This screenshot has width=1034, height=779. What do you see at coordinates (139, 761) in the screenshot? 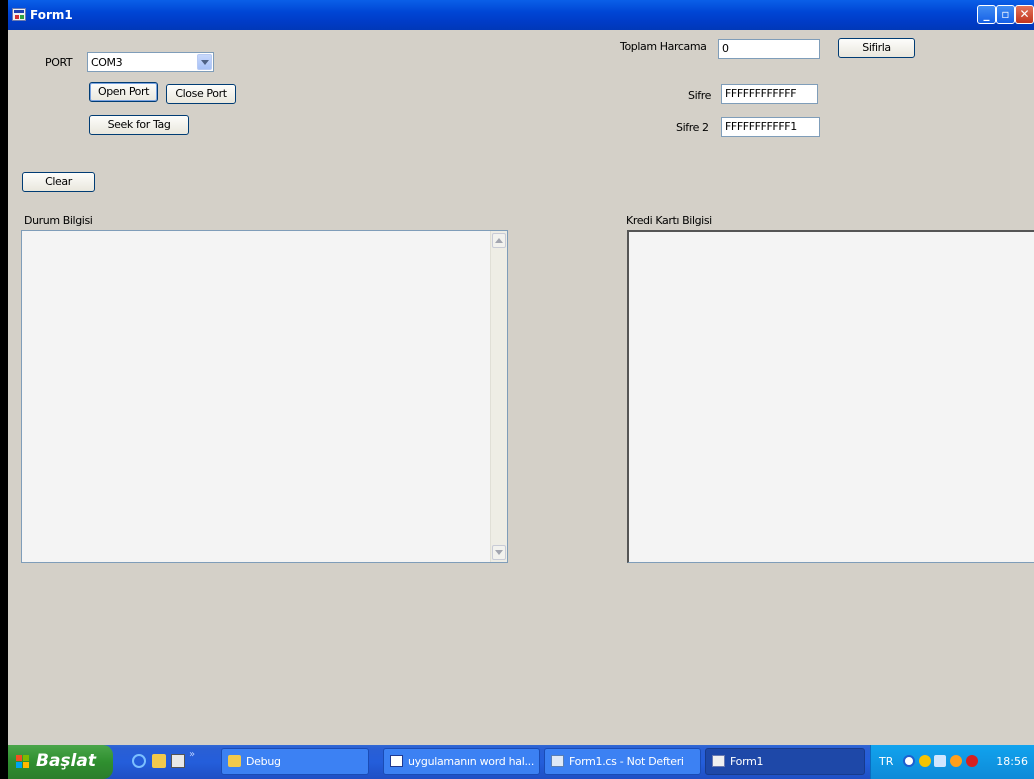
I see `internet-explorer-icon` at bounding box center [139, 761].